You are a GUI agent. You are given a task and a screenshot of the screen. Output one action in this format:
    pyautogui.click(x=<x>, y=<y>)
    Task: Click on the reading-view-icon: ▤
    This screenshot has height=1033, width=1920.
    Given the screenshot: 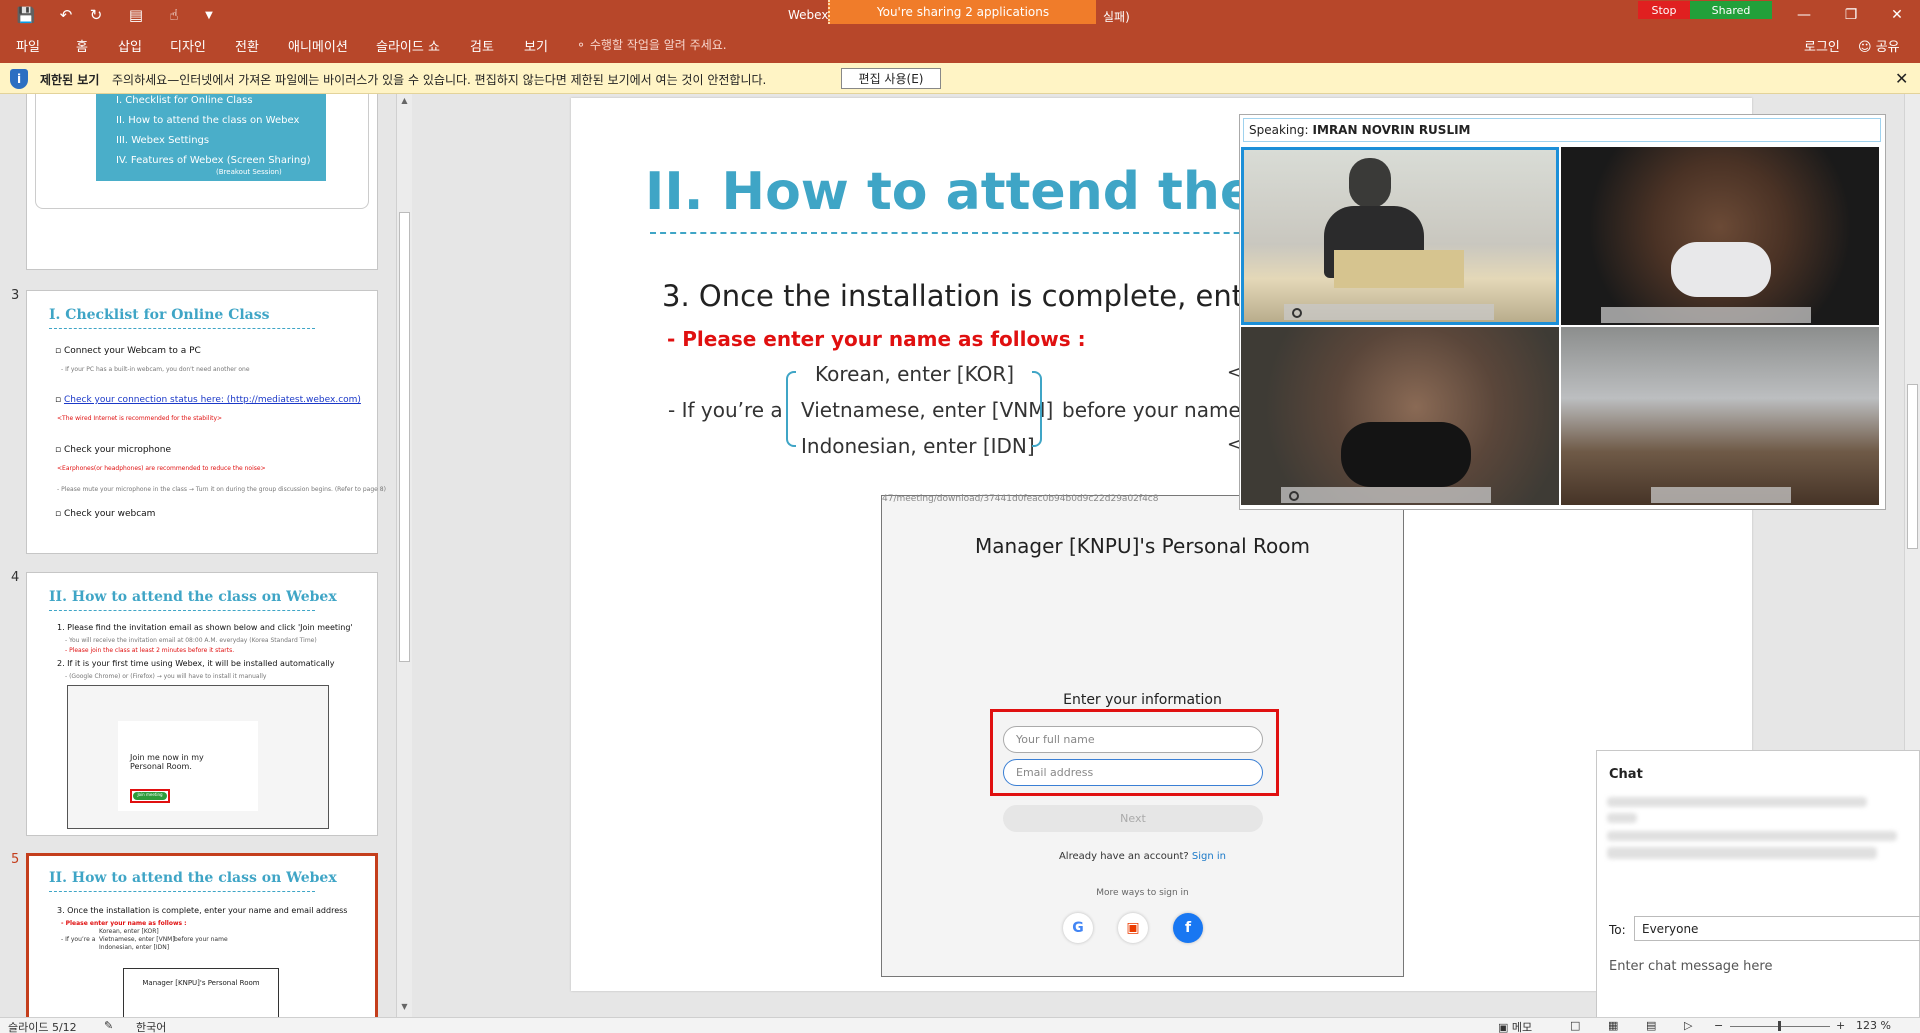 What is the action you would take?
    pyautogui.click(x=1651, y=1025)
    